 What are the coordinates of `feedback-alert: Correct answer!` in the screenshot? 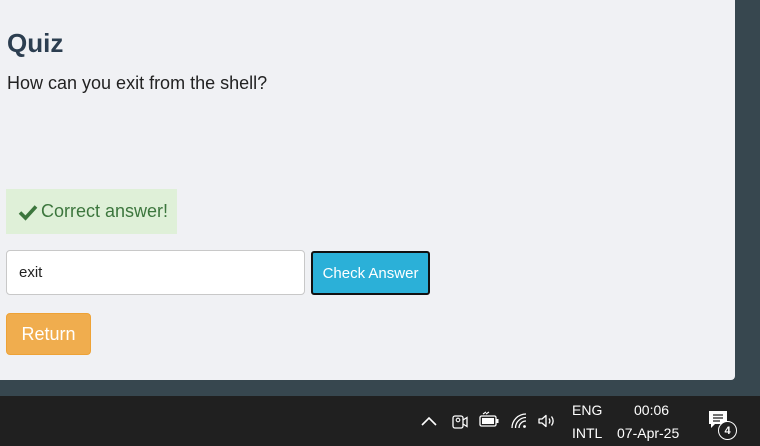 It's located at (91, 211).